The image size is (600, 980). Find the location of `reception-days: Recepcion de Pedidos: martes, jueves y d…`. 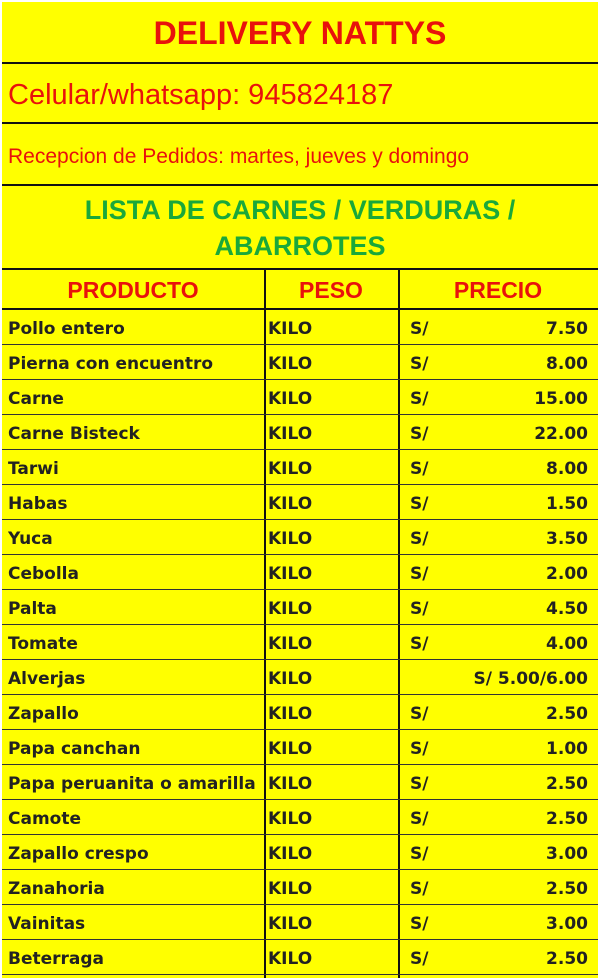

reception-days: Recepcion de Pedidos: martes, jueves y d… is located at coordinates (300, 155).